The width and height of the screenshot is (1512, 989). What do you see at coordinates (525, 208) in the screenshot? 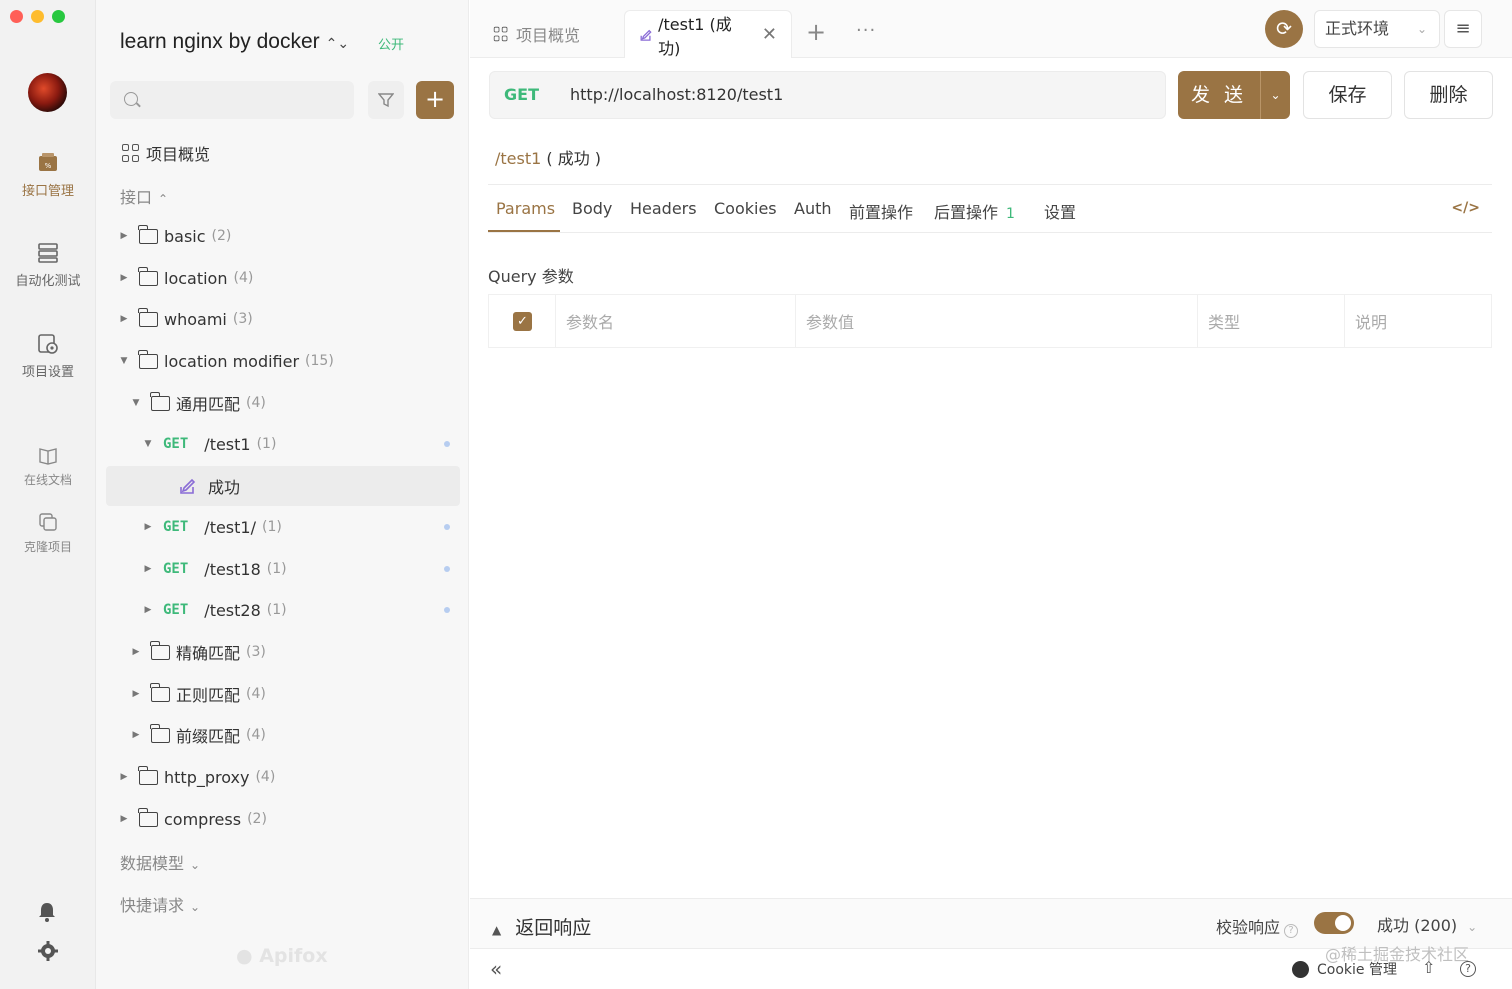
I see `tab-params: Params` at bounding box center [525, 208].